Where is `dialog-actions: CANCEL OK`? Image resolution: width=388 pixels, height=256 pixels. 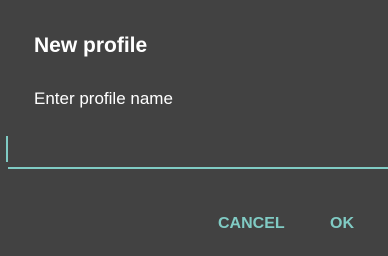
dialog-actions: CANCEL OK is located at coordinates (194, 224).